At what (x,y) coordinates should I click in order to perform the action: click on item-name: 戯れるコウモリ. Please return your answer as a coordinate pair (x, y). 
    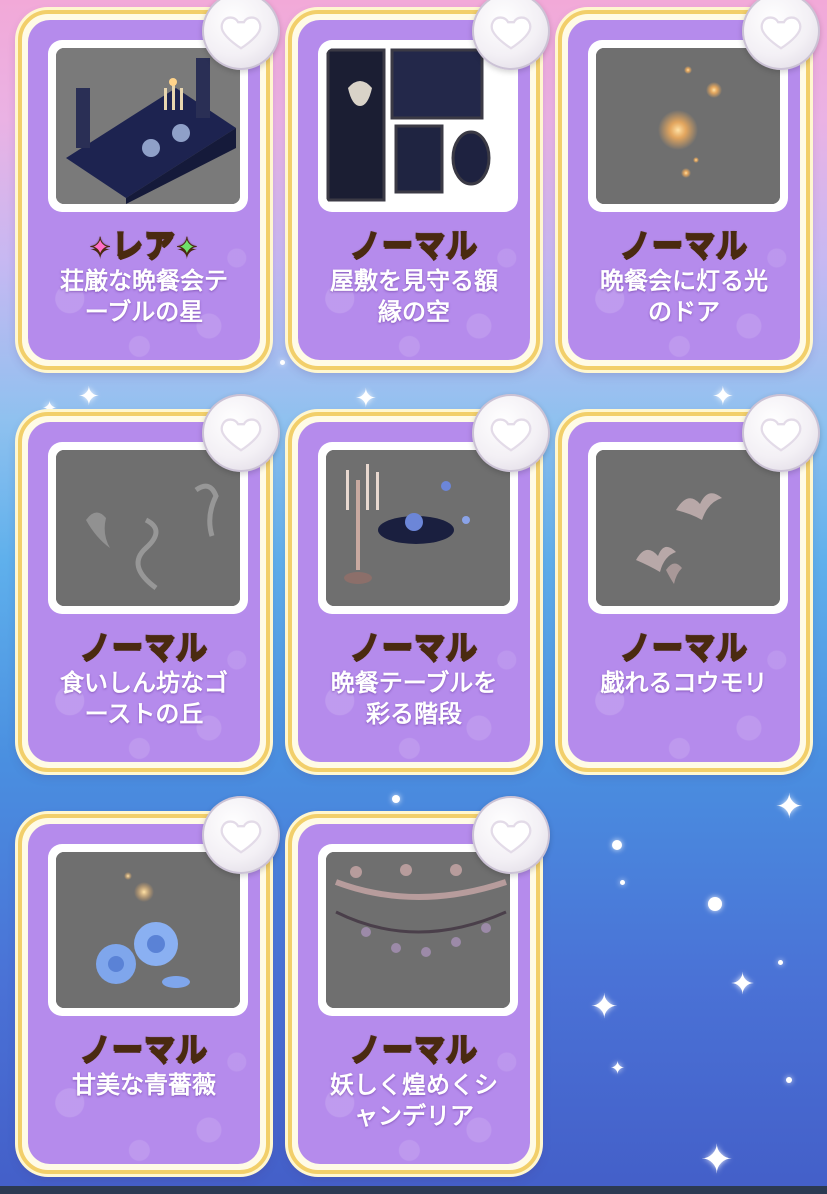
    Looking at the image, I should click on (684, 683).